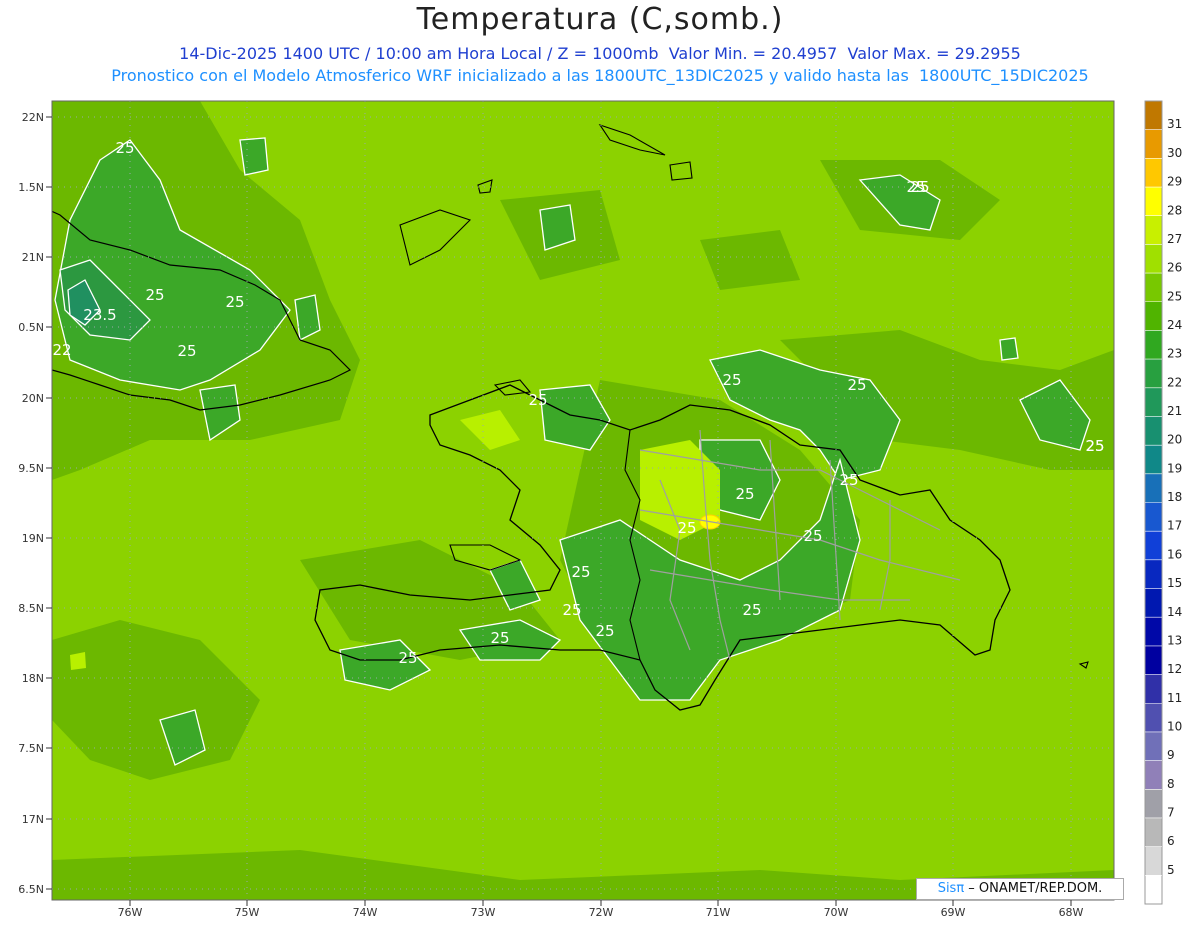 Image resolution: width=1200 pixels, height=927 pixels. What do you see at coordinates (33, 678) in the screenshot?
I see `lat-tick-label: 18N` at bounding box center [33, 678].